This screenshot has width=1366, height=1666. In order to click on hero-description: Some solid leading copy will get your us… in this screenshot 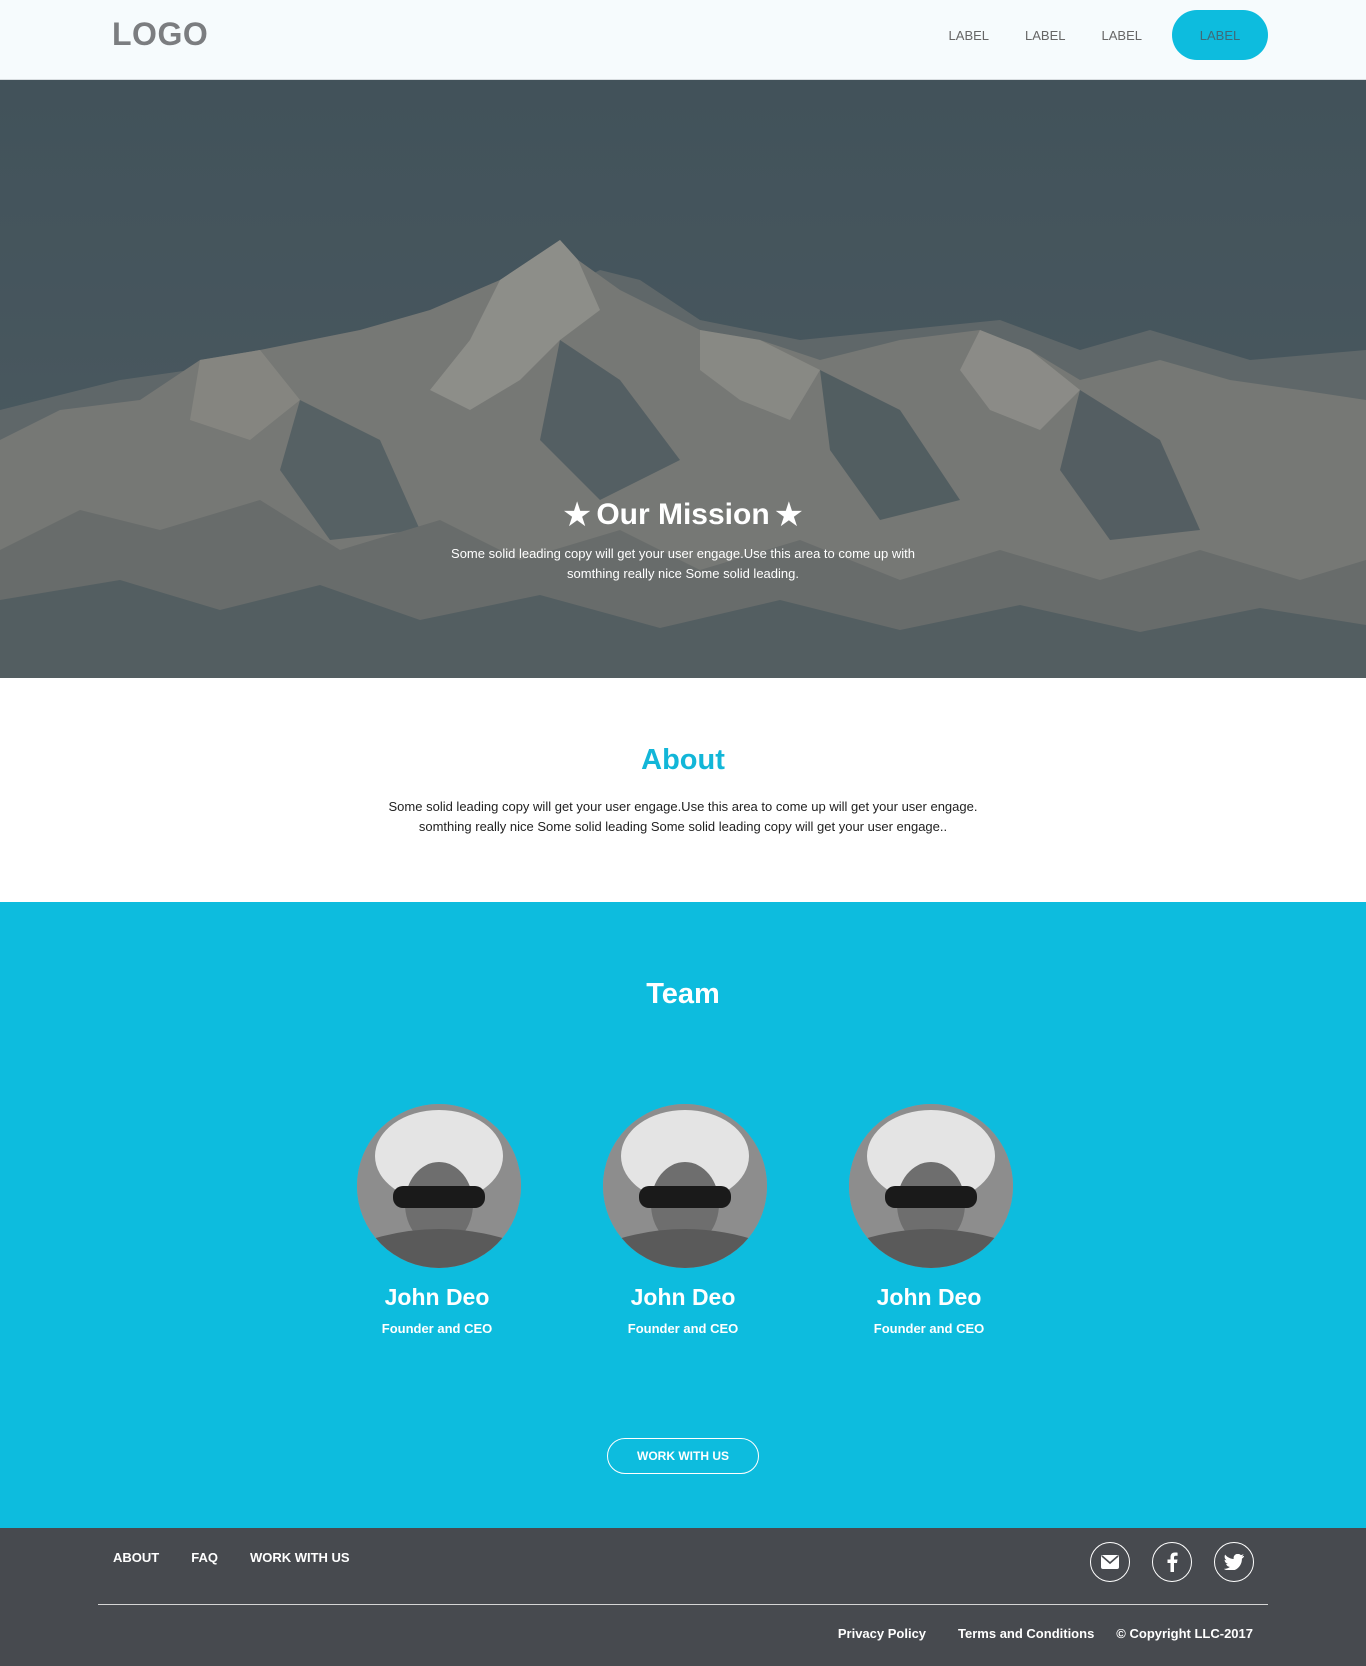, I will do `click(683, 563)`.